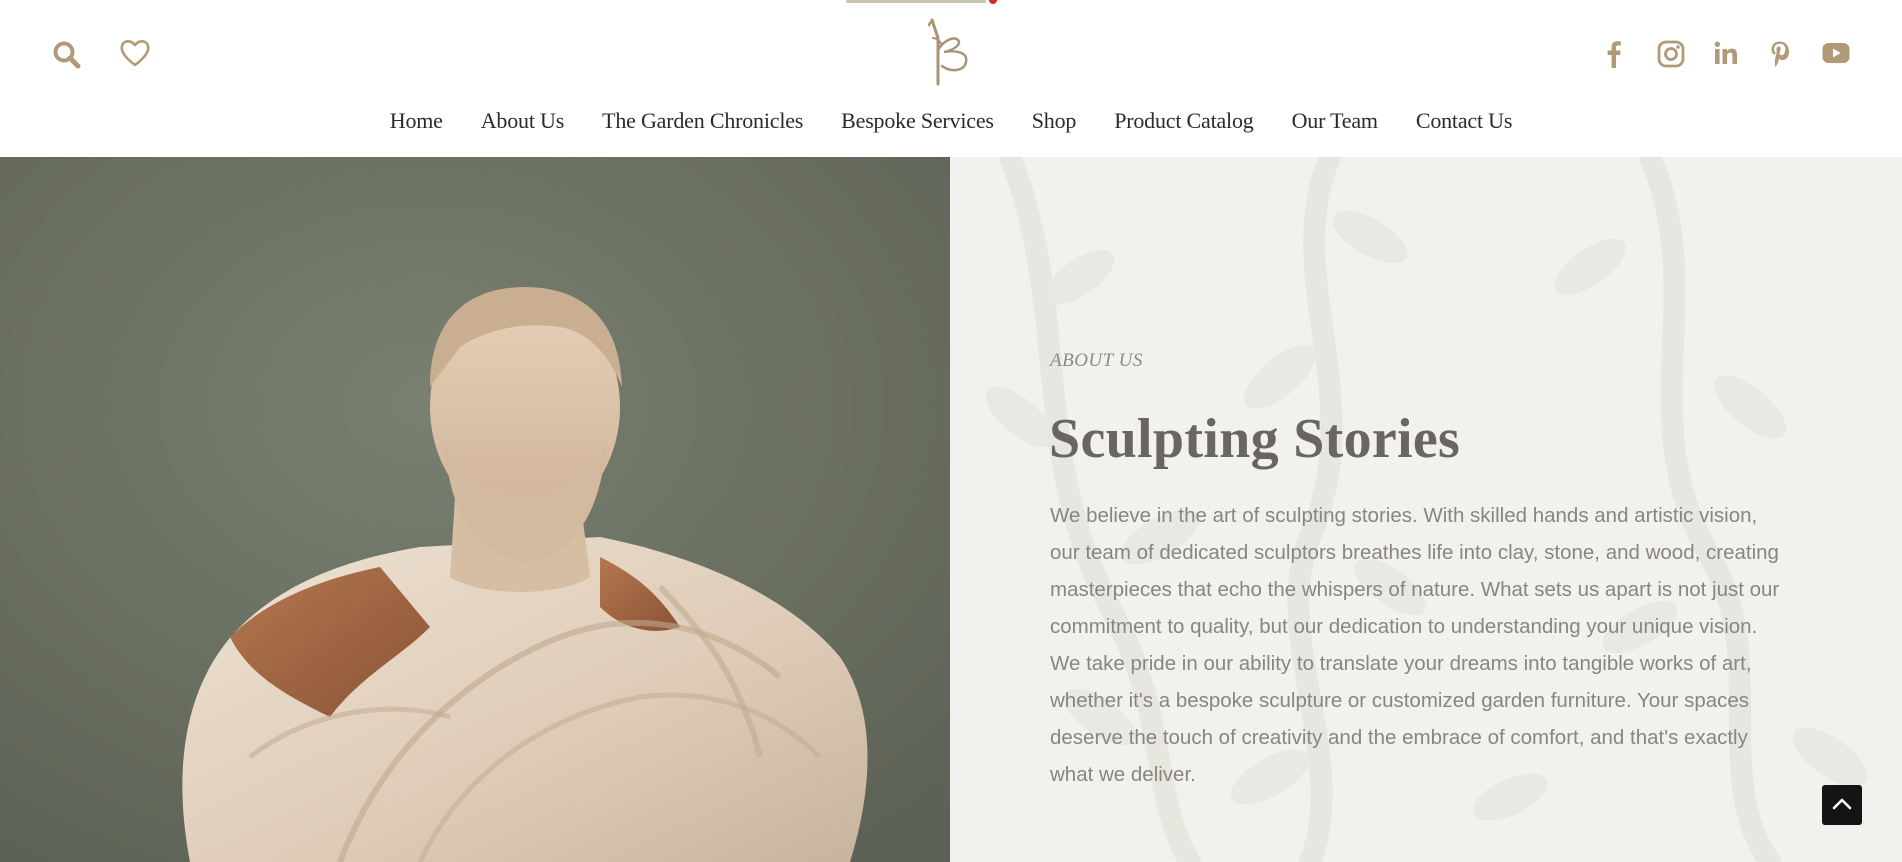 The height and width of the screenshot is (862, 1902). Describe the element at coordinates (1335, 121) in the screenshot. I see `nav-item-our-team: Our Team` at that location.